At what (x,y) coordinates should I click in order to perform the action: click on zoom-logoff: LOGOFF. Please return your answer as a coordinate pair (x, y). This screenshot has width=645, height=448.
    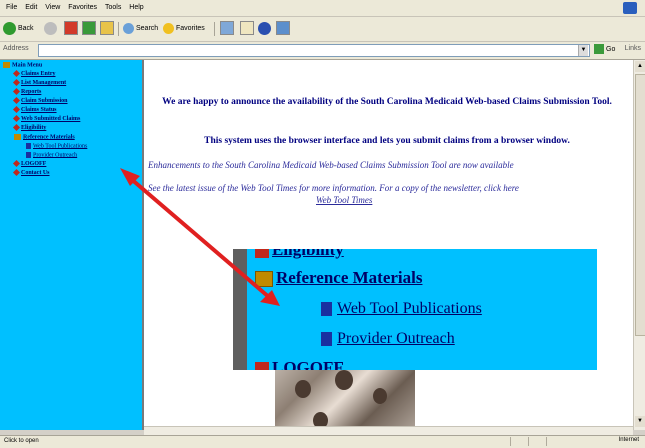
    Looking at the image, I should click on (299, 364).